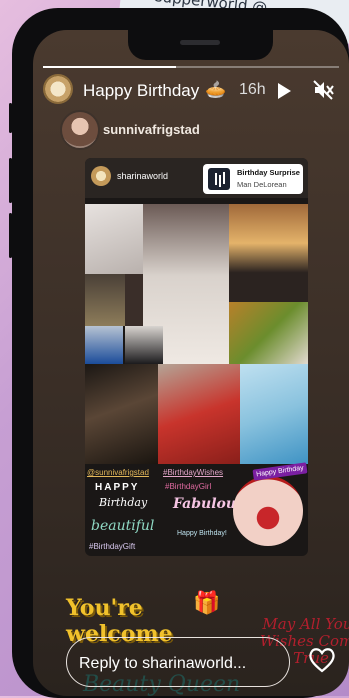 This screenshot has height=698, width=349. I want to click on music-artist: Man DeLorean, so click(262, 184).